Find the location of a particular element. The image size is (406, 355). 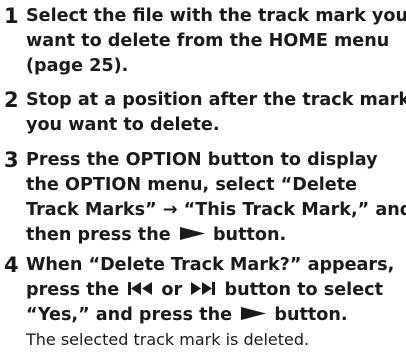

step-line: Track Marks” → “This Track Mark,” and is located at coordinates (216, 210).